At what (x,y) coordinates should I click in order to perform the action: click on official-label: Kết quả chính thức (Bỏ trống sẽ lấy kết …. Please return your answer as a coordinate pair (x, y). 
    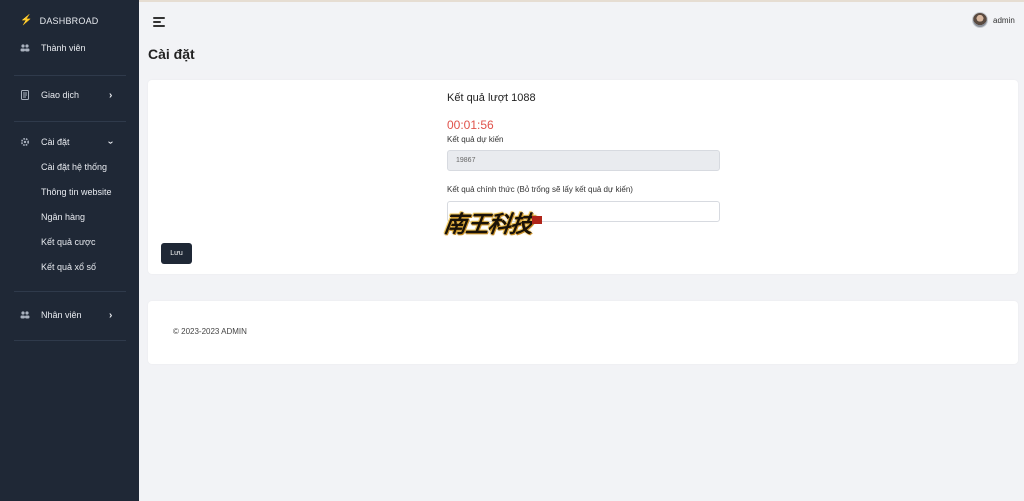
    Looking at the image, I should click on (540, 189).